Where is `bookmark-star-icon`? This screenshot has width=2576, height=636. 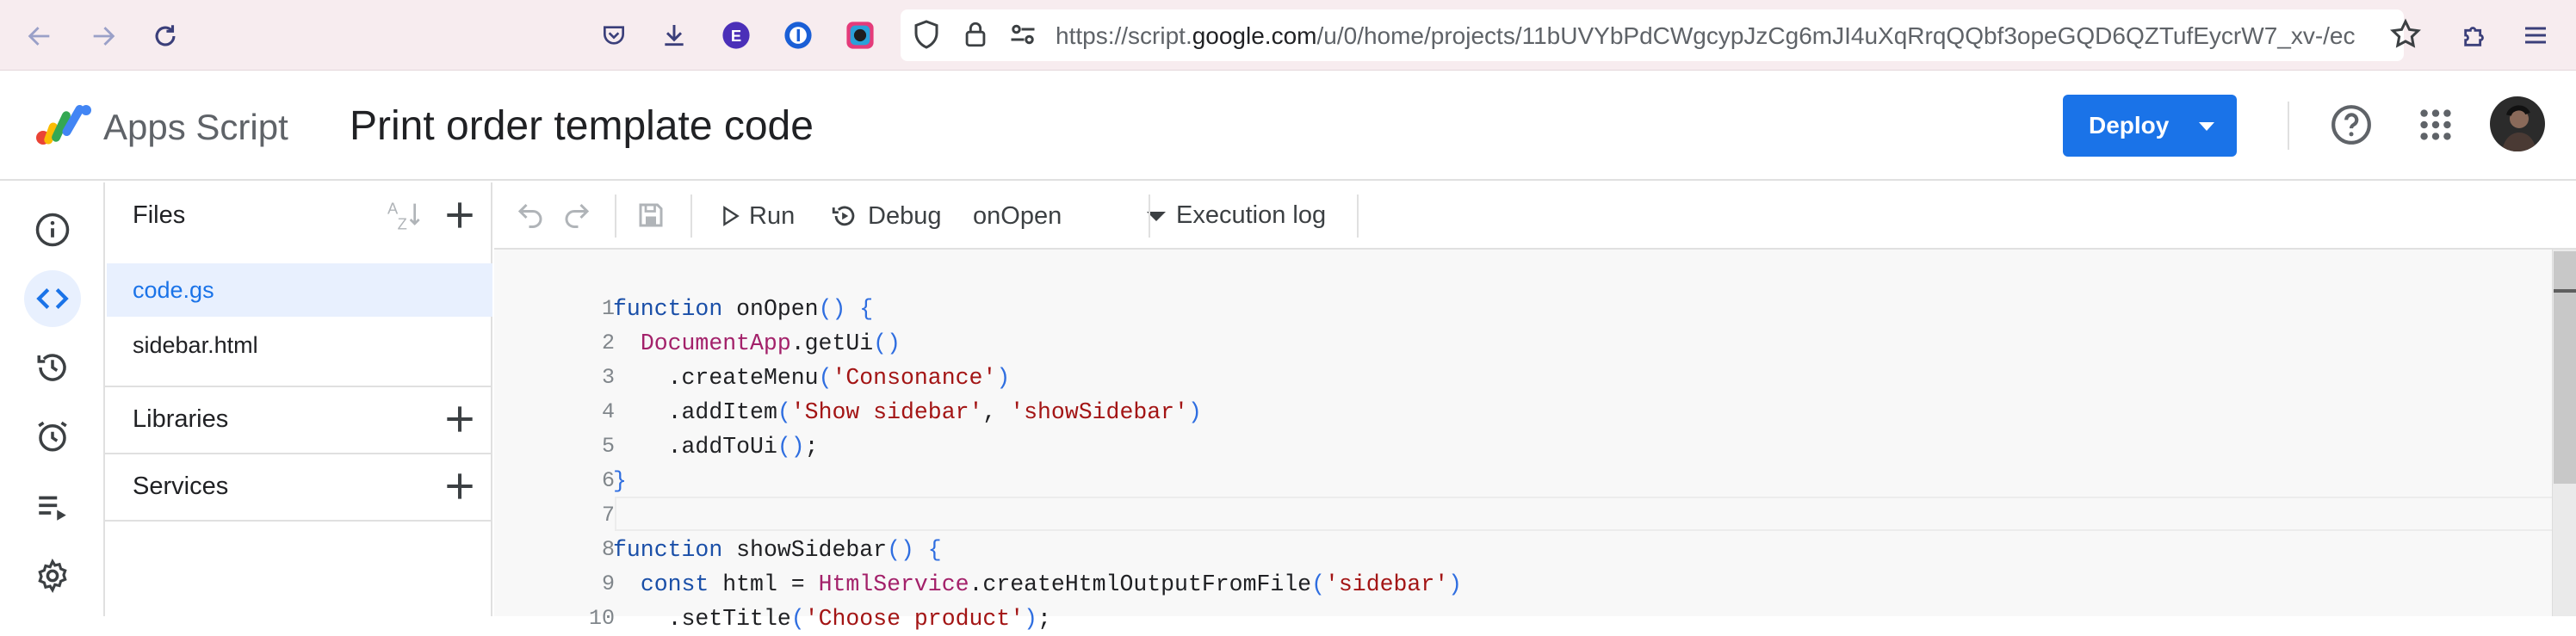
bookmark-star-icon is located at coordinates (2406, 36).